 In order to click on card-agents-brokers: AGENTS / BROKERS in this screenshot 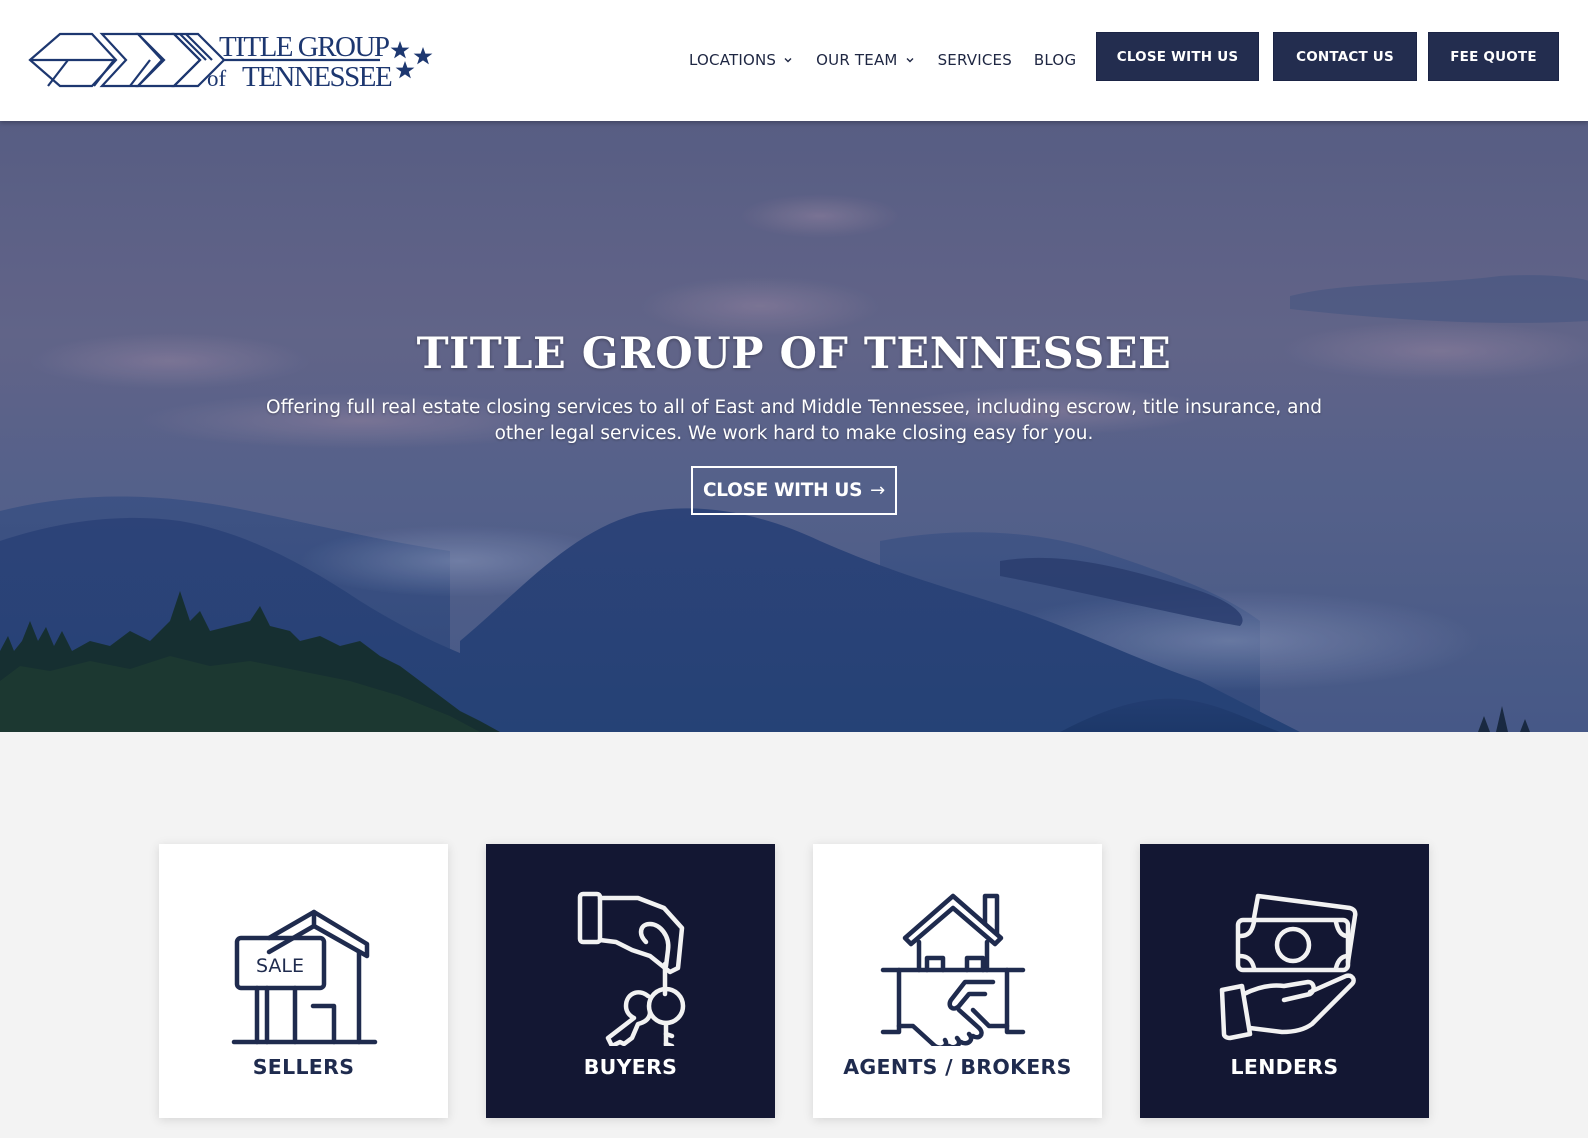, I will do `click(957, 981)`.